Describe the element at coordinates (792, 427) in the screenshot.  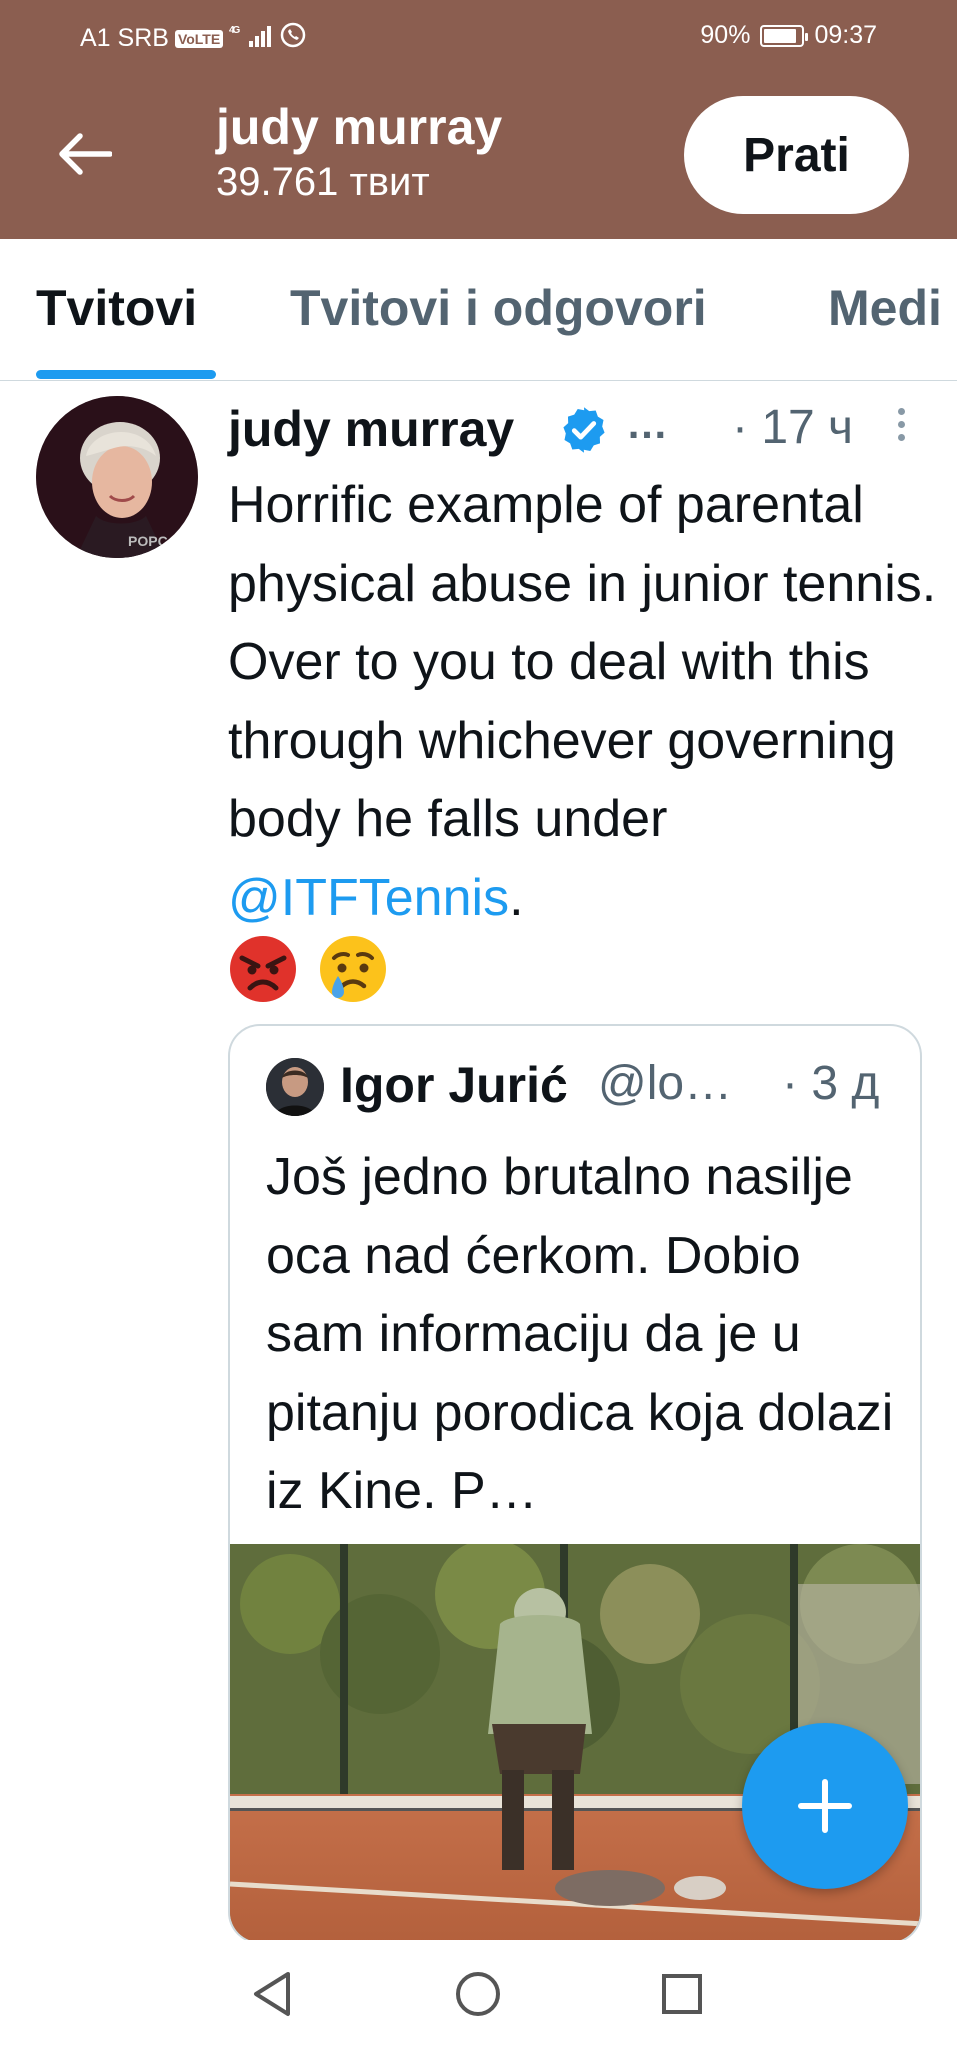
I see `tweet-time: · 17 ч` at that location.